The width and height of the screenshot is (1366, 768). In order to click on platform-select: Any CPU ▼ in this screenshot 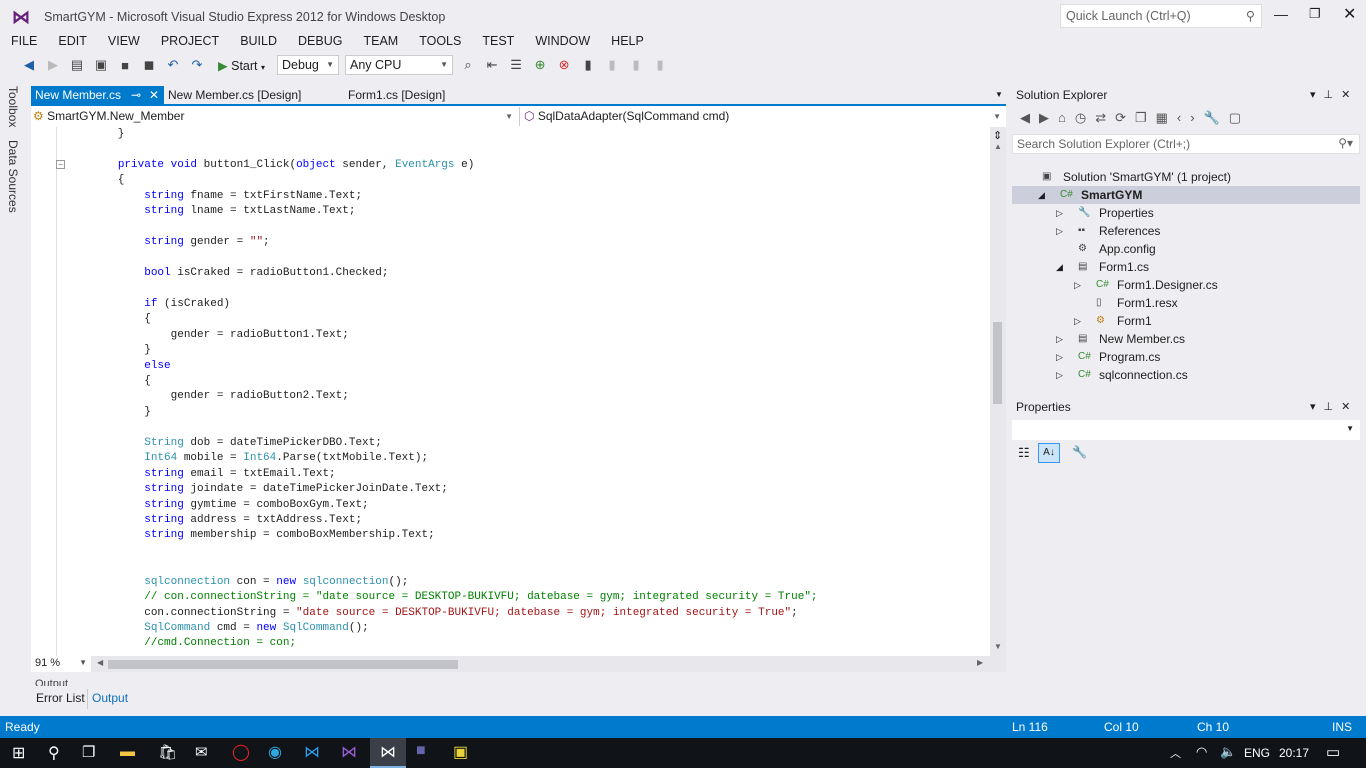, I will do `click(399, 65)`.